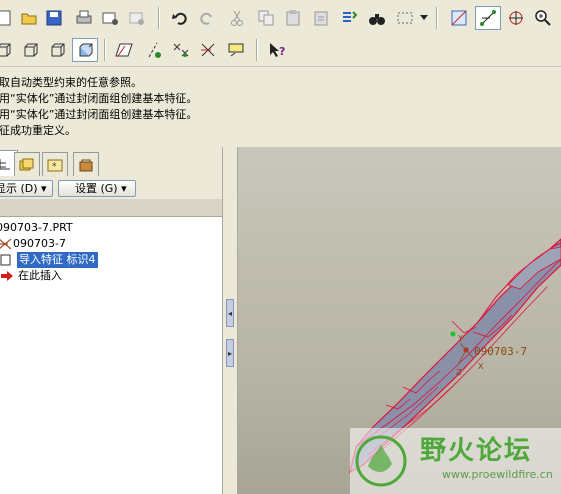 This screenshot has height=494, width=561. What do you see at coordinates (230, 353) in the screenshot?
I see `expand-right-button: ▸` at bounding box center [230, 353].